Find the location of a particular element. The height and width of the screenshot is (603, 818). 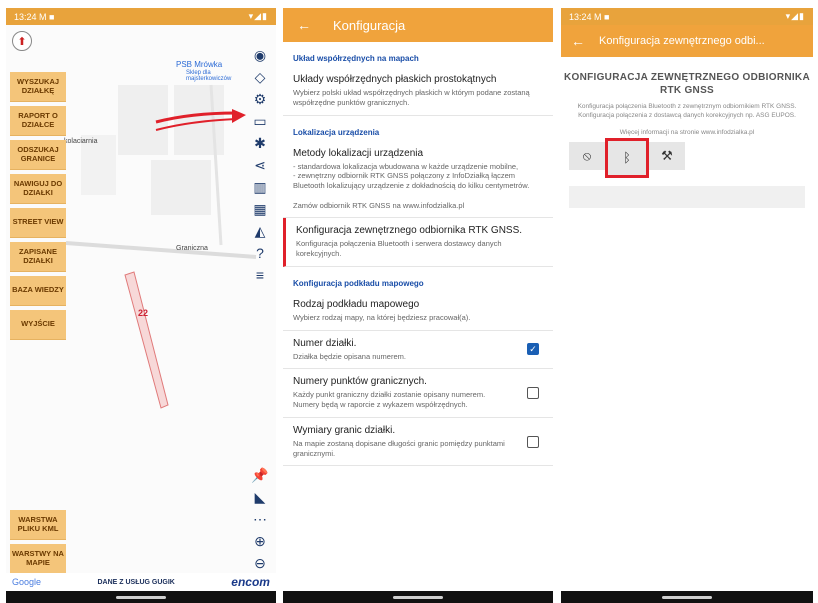

bottom-right-toolbar: 📌 ◣ ⋯ ⊕ ⊖ is located at coordinates (260, 520).